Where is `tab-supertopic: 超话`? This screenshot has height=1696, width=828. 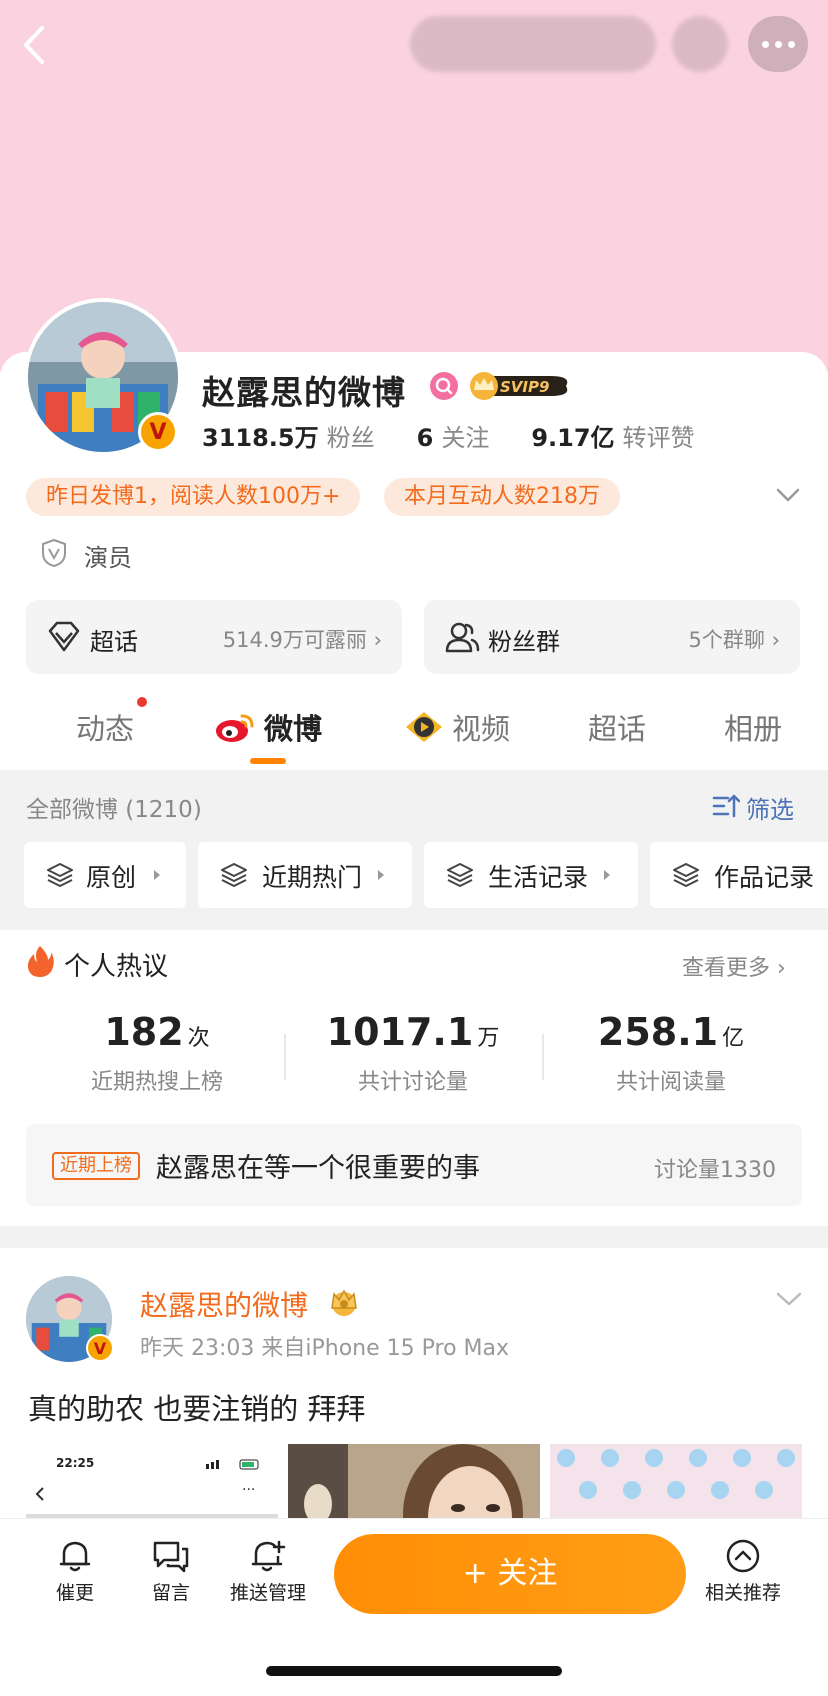
tab-supertopic: 超话 is located at coordinates (617, 727).